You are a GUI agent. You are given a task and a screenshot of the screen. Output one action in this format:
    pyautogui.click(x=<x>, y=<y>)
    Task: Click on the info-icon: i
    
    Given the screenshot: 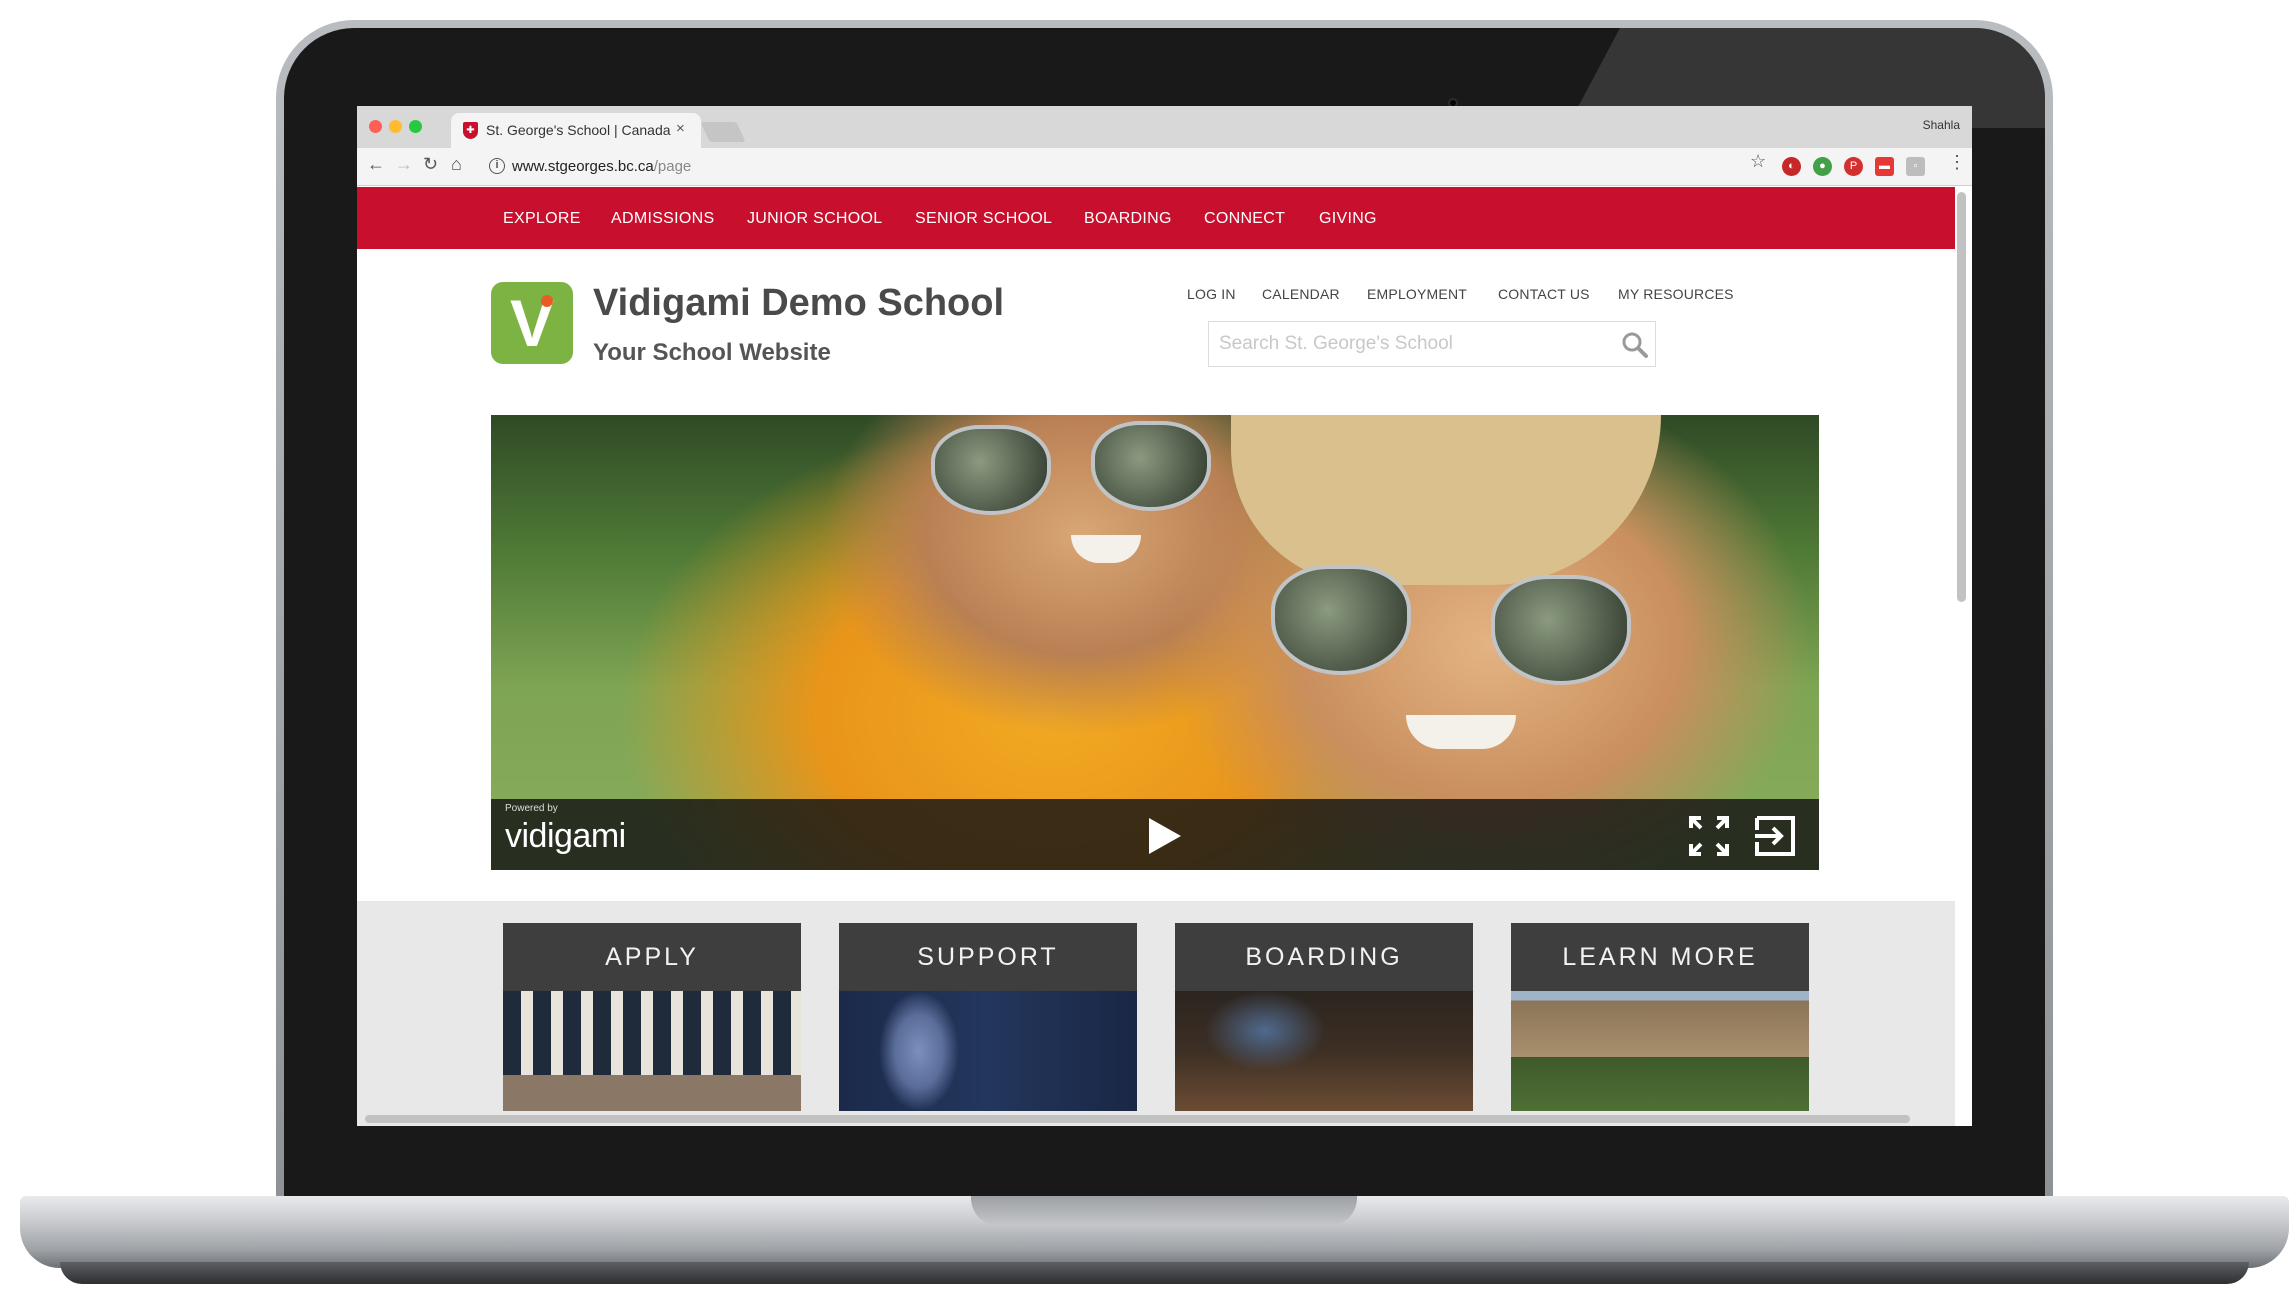 What is the action you would take?
    pyautogui.click(x=497, y=166)
    